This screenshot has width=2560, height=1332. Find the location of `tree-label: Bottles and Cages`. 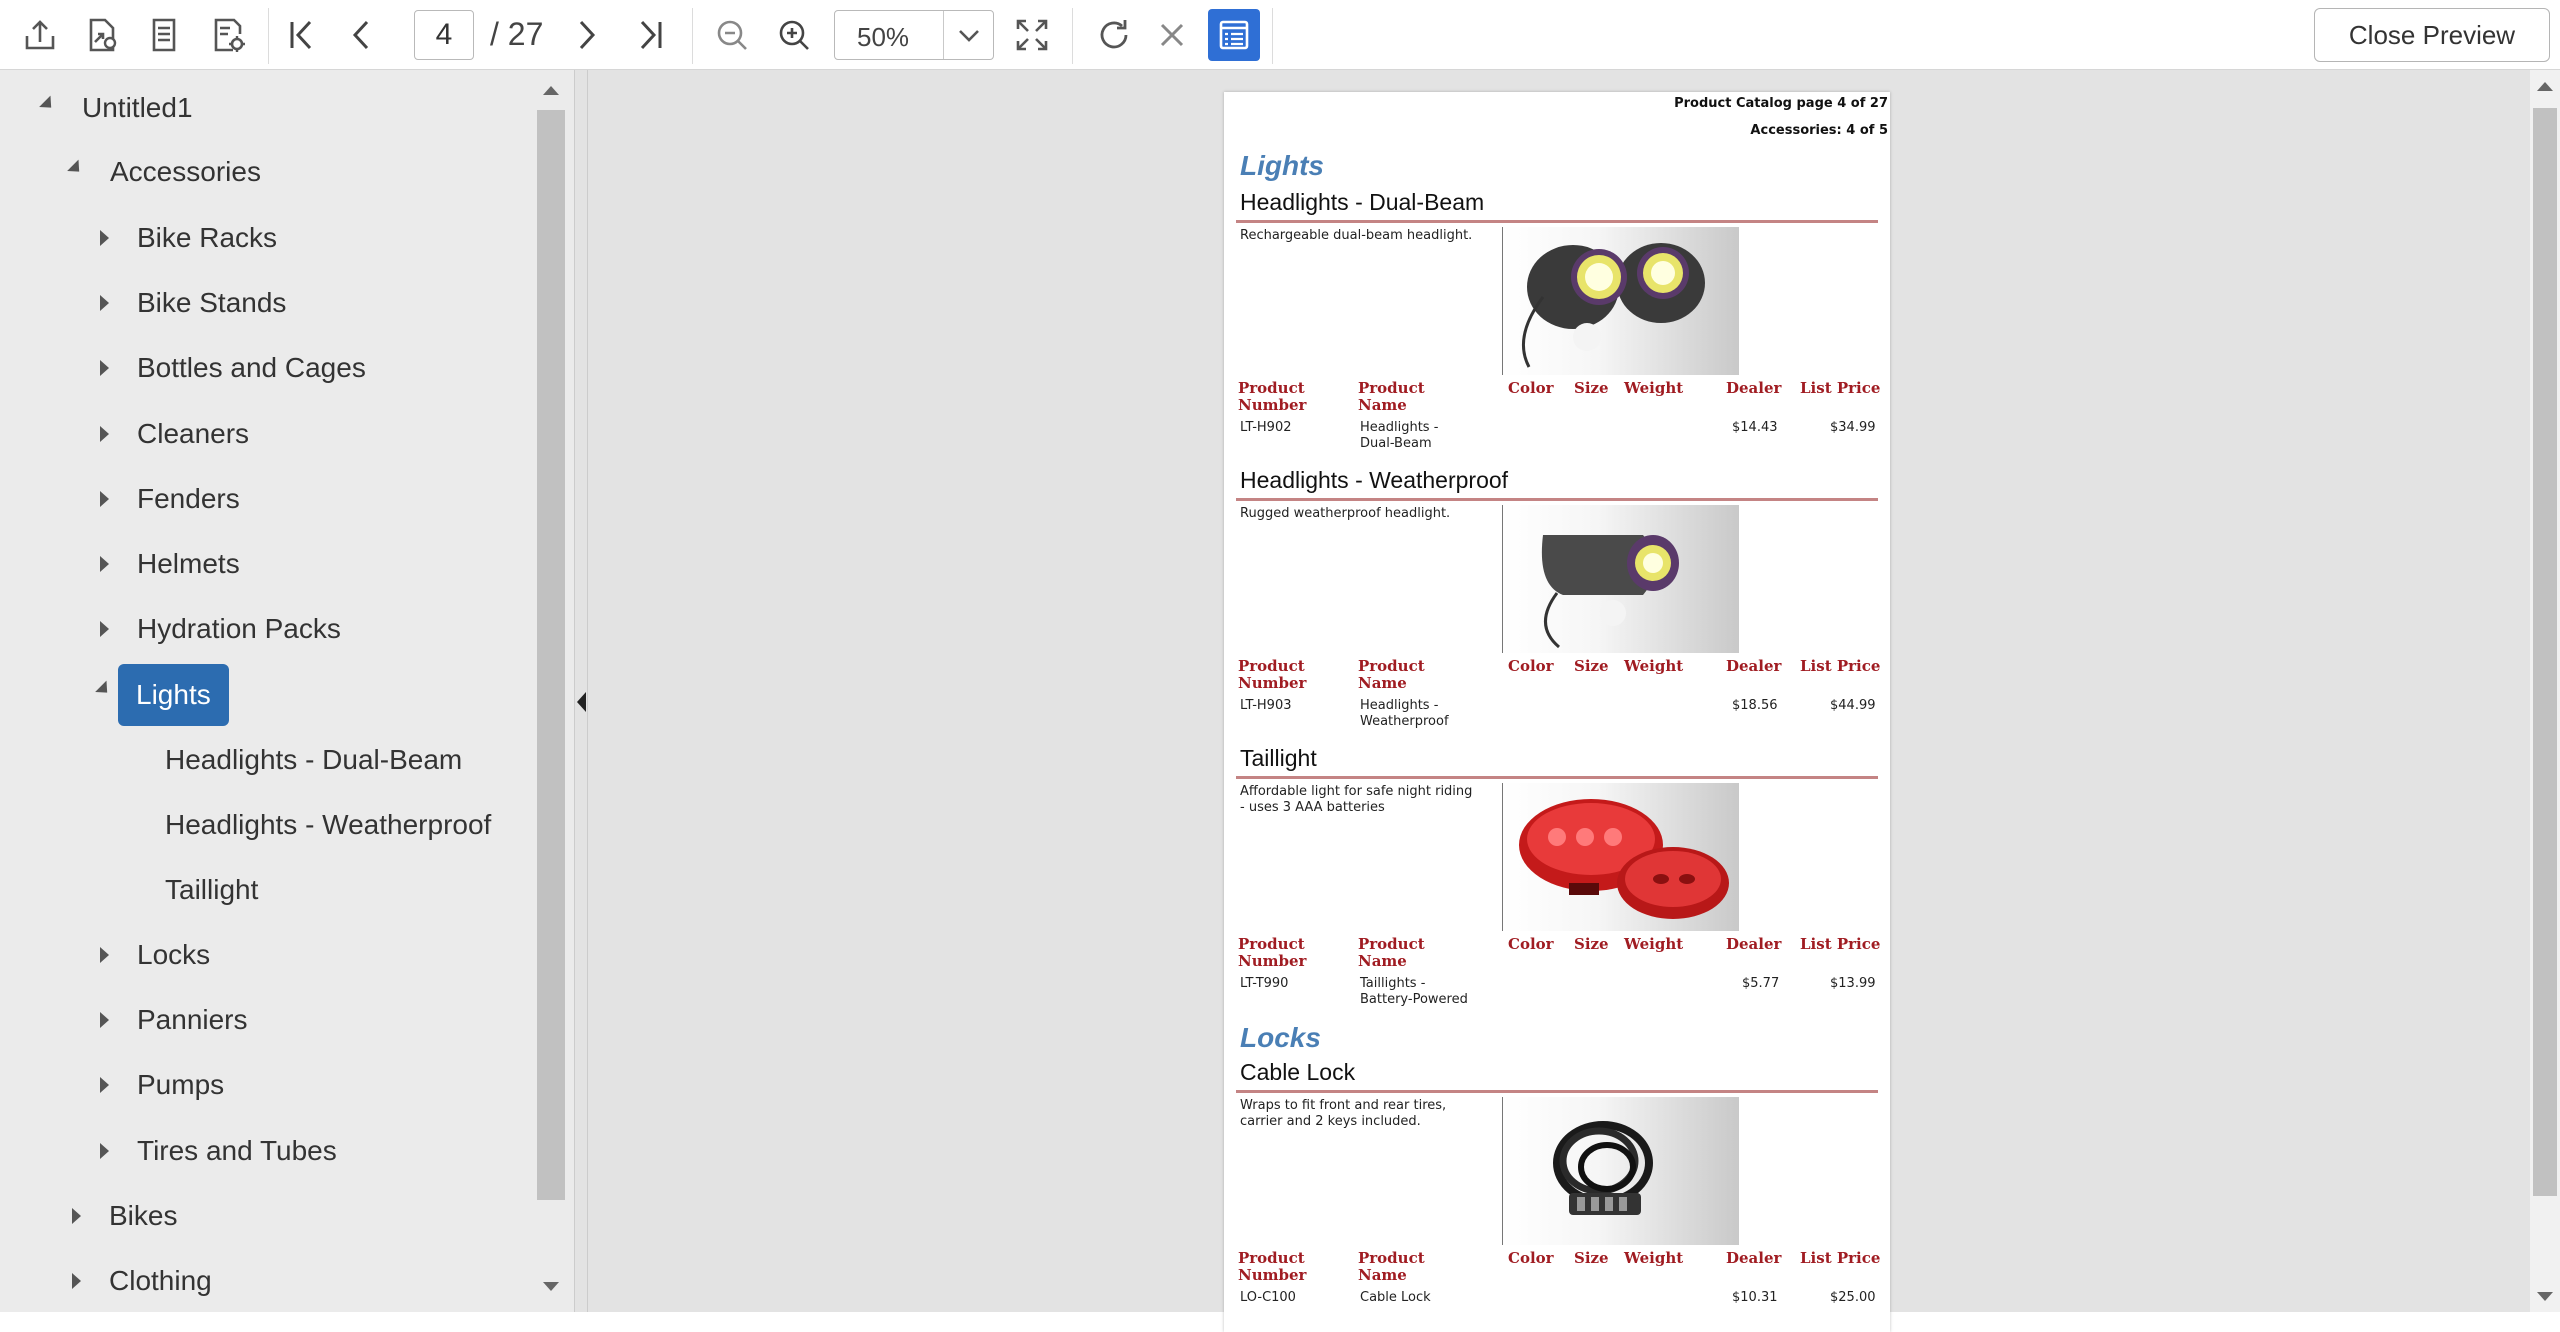

tree-label: Bottles and Cages is located at coordinates (251, 367).